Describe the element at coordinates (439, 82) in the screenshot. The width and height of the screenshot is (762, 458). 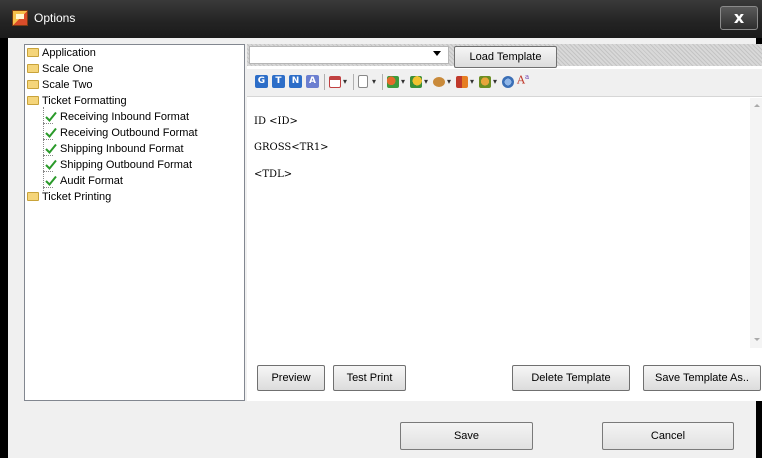
I see `insert-object-icon` at that location.